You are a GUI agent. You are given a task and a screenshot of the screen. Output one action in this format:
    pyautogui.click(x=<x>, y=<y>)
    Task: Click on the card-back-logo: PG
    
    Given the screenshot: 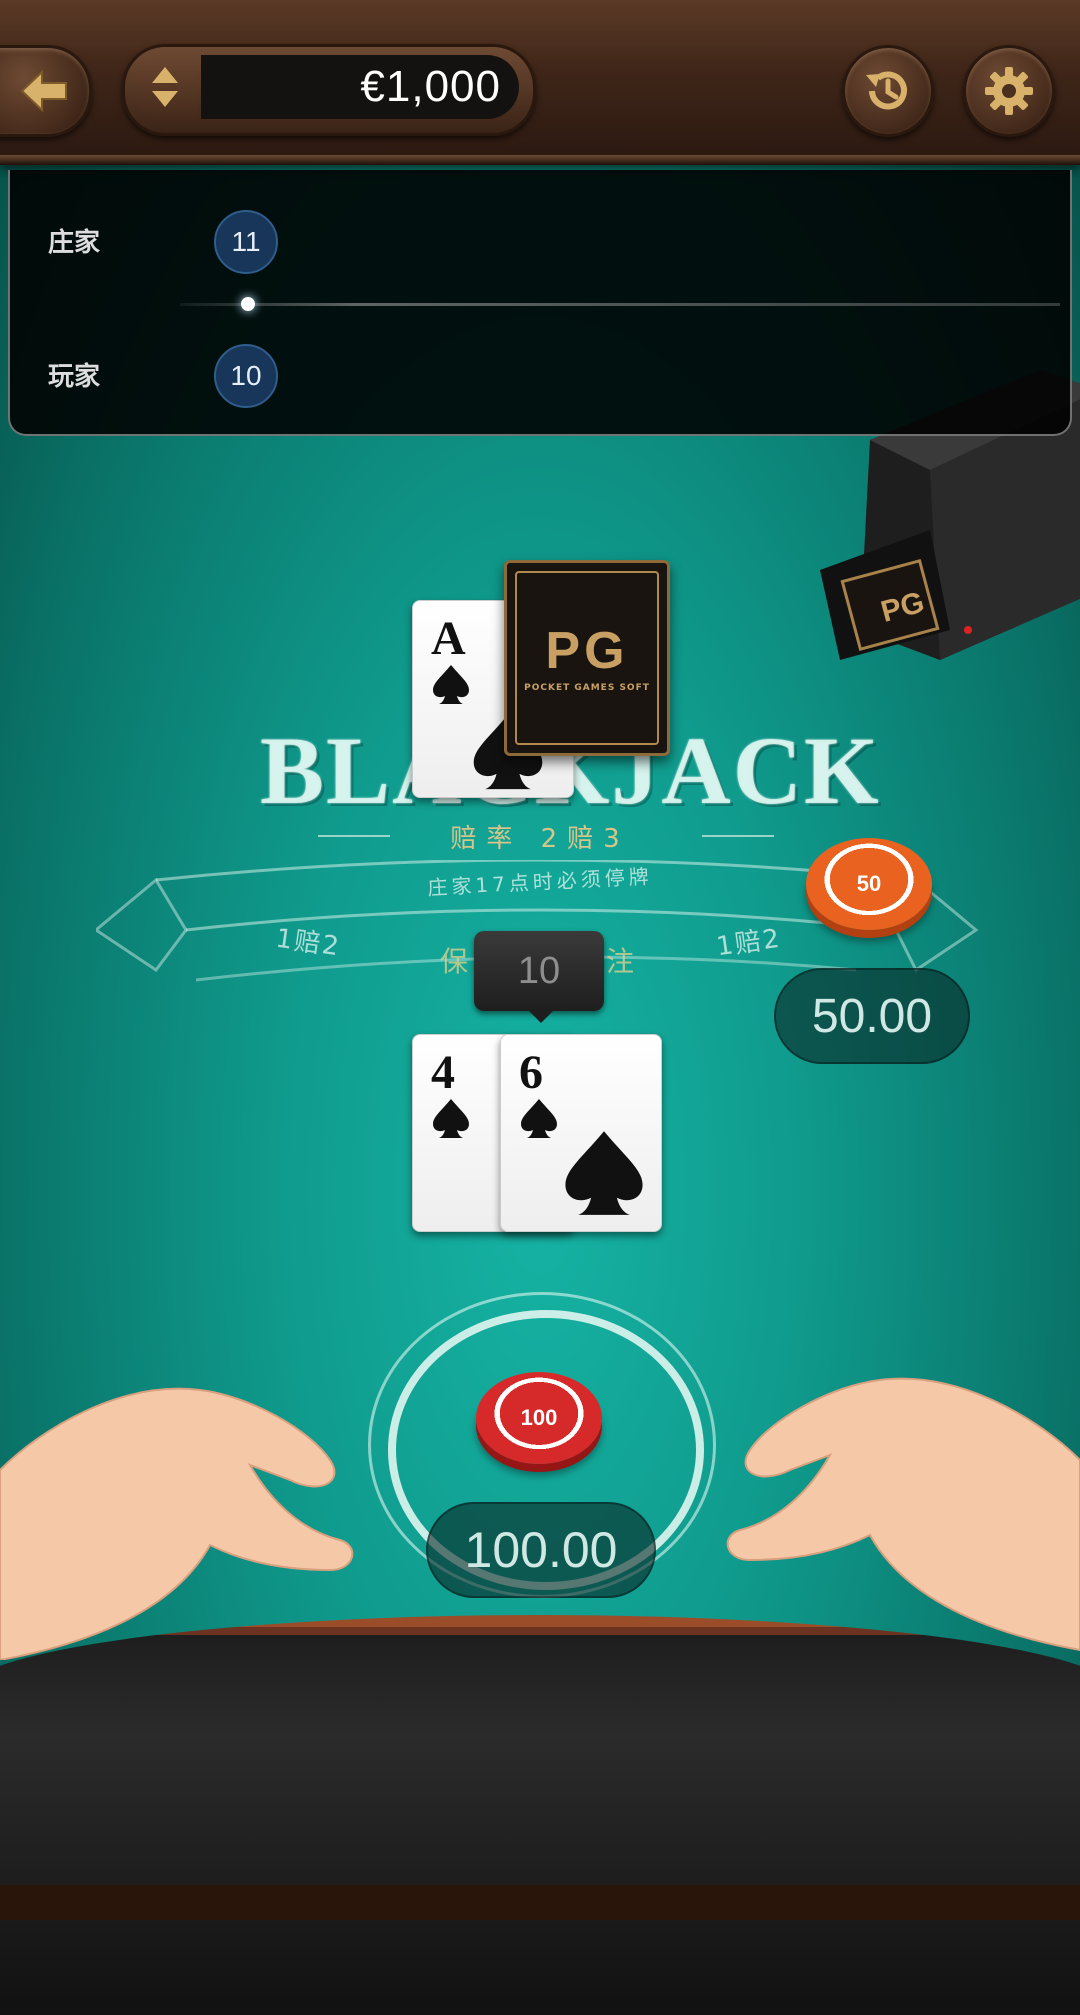 What is the action you would take?
    pyautogui.click(x=587, y=651)
    